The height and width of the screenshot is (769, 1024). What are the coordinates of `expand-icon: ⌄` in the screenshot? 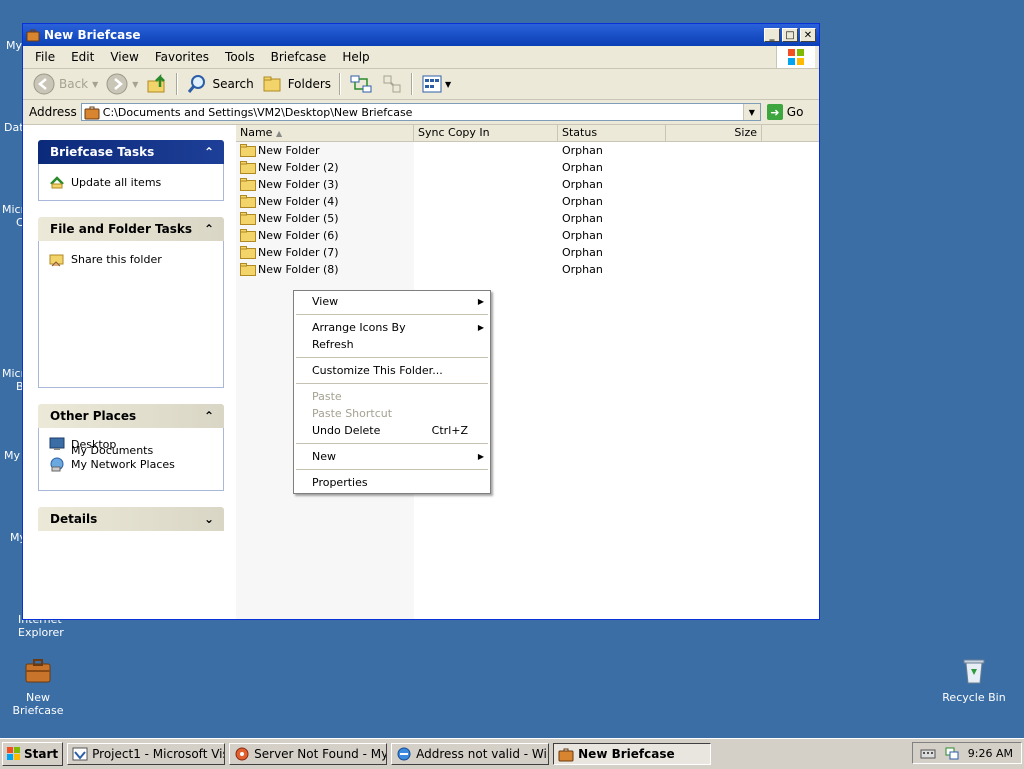 It's located at (208, 519).